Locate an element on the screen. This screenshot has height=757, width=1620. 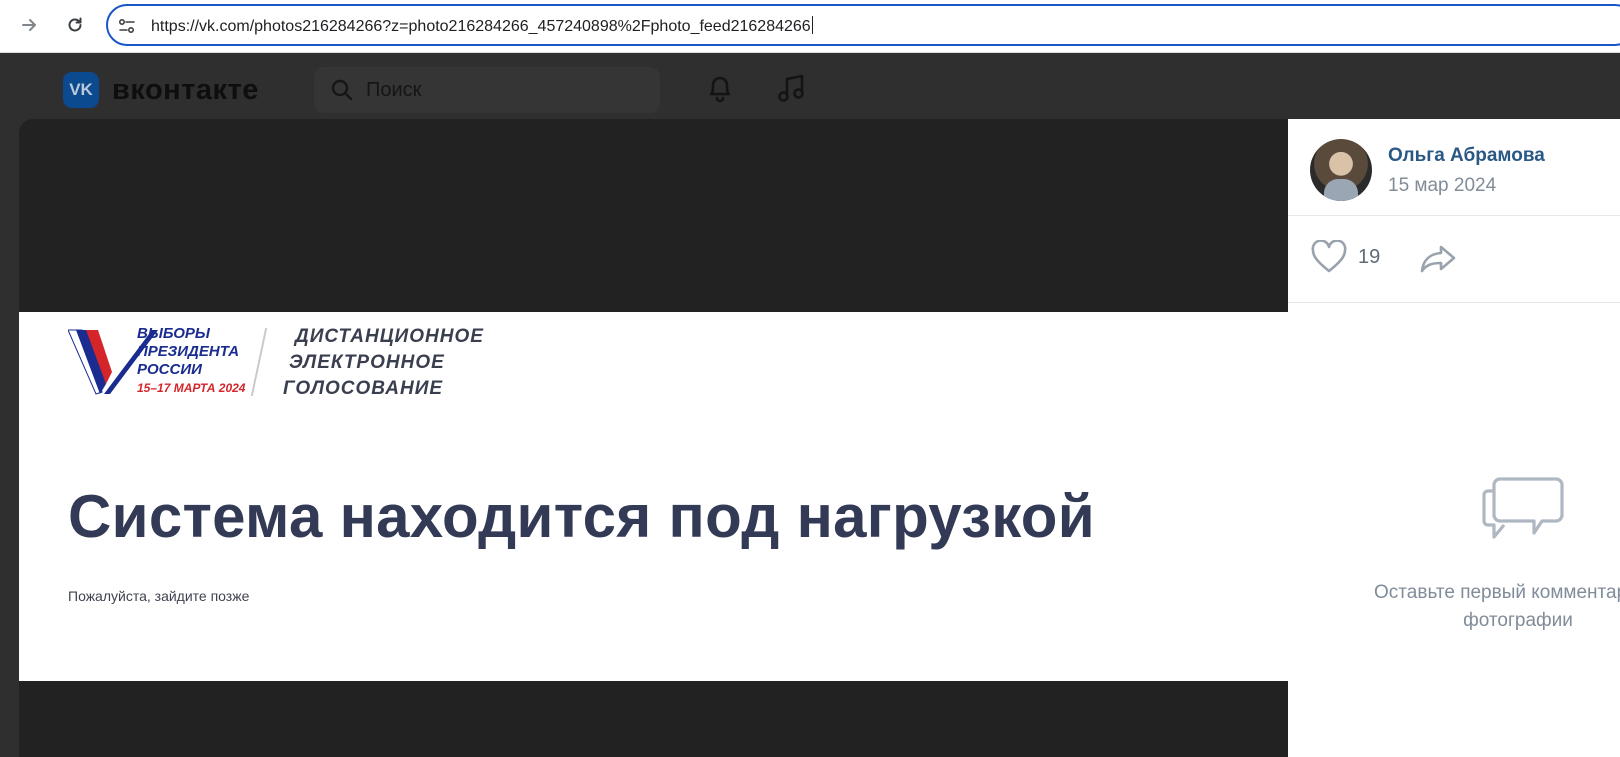
comments-icon is located at coordinates (1523, 508).